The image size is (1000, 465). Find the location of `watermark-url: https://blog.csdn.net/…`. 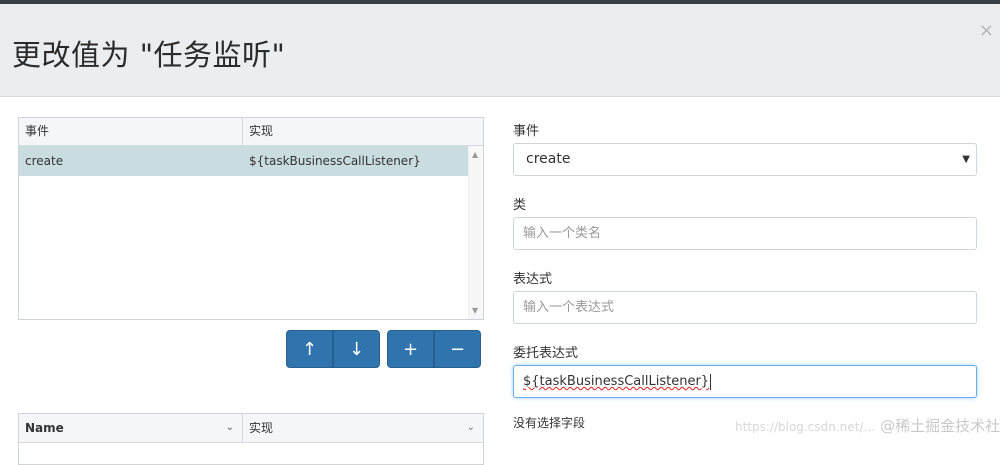

watermark-url: https://blog.csdn.net/… is located at coordinates (805, 427).